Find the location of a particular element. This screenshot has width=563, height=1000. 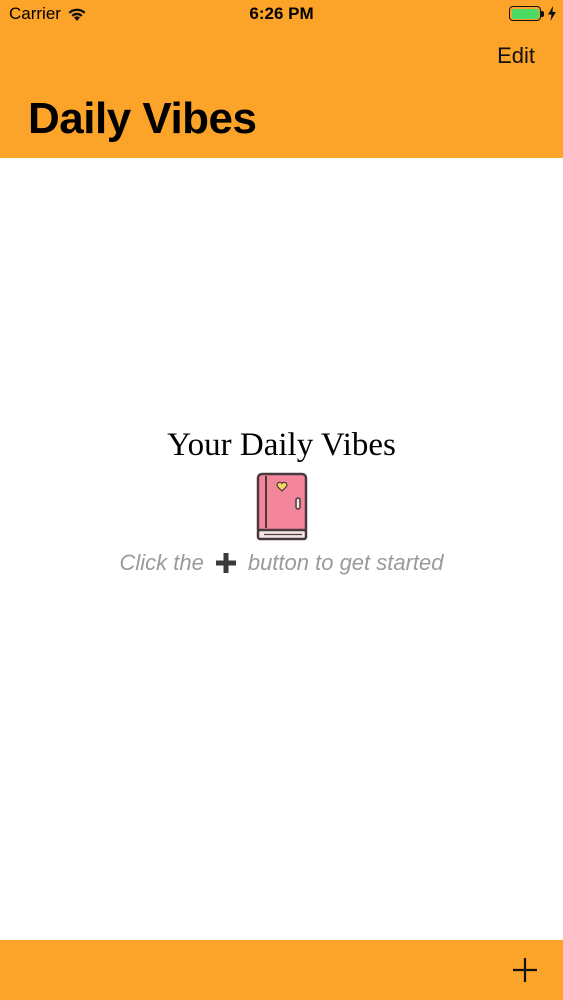

page-title: Daily Vibes is located at coordinates (142, 118).